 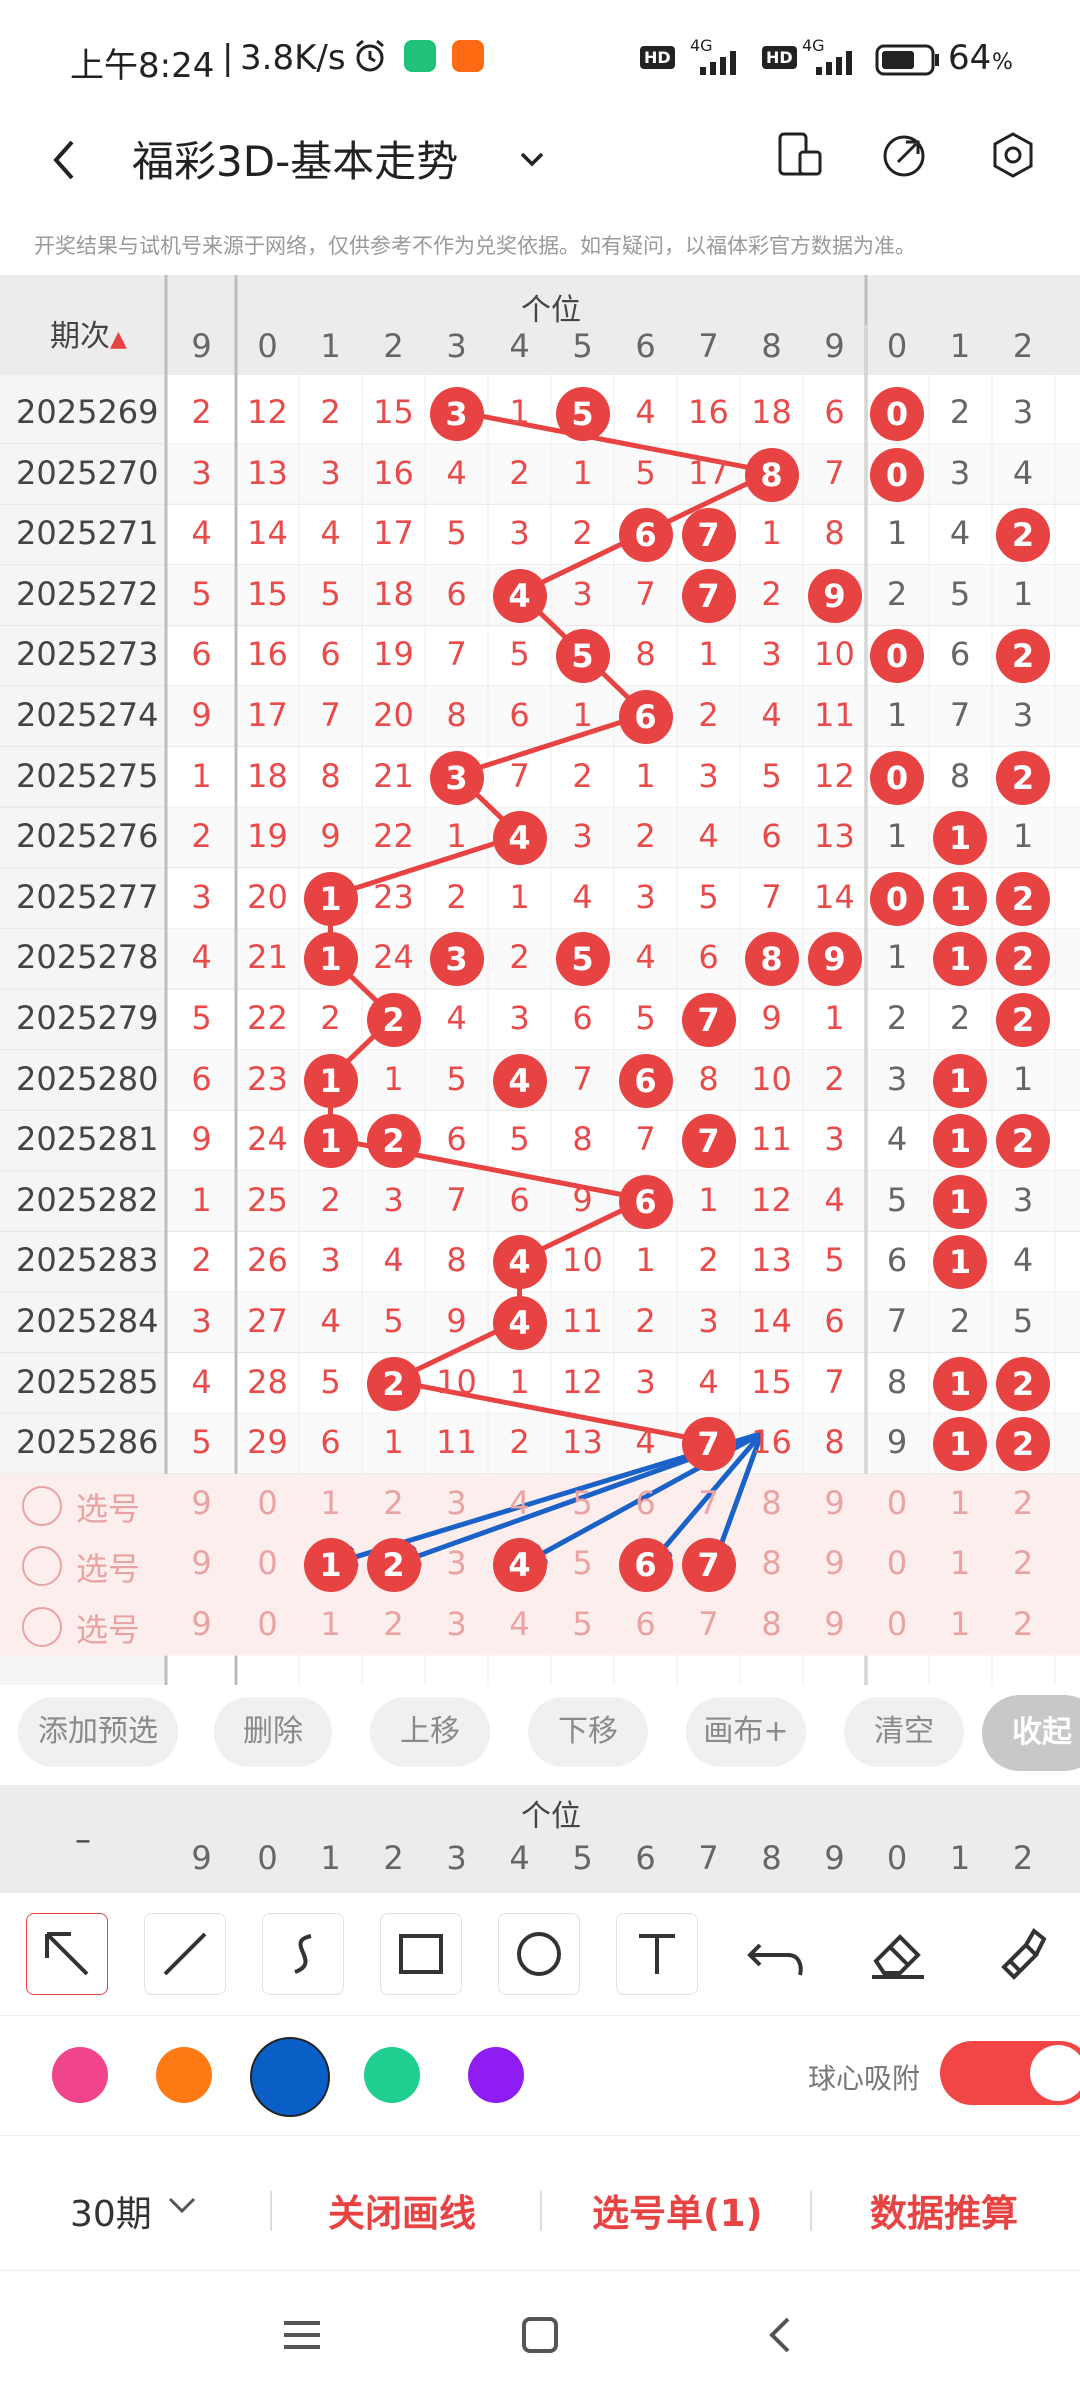 I want to click on move-down-button: 下移, so click(x=588, y=1732).